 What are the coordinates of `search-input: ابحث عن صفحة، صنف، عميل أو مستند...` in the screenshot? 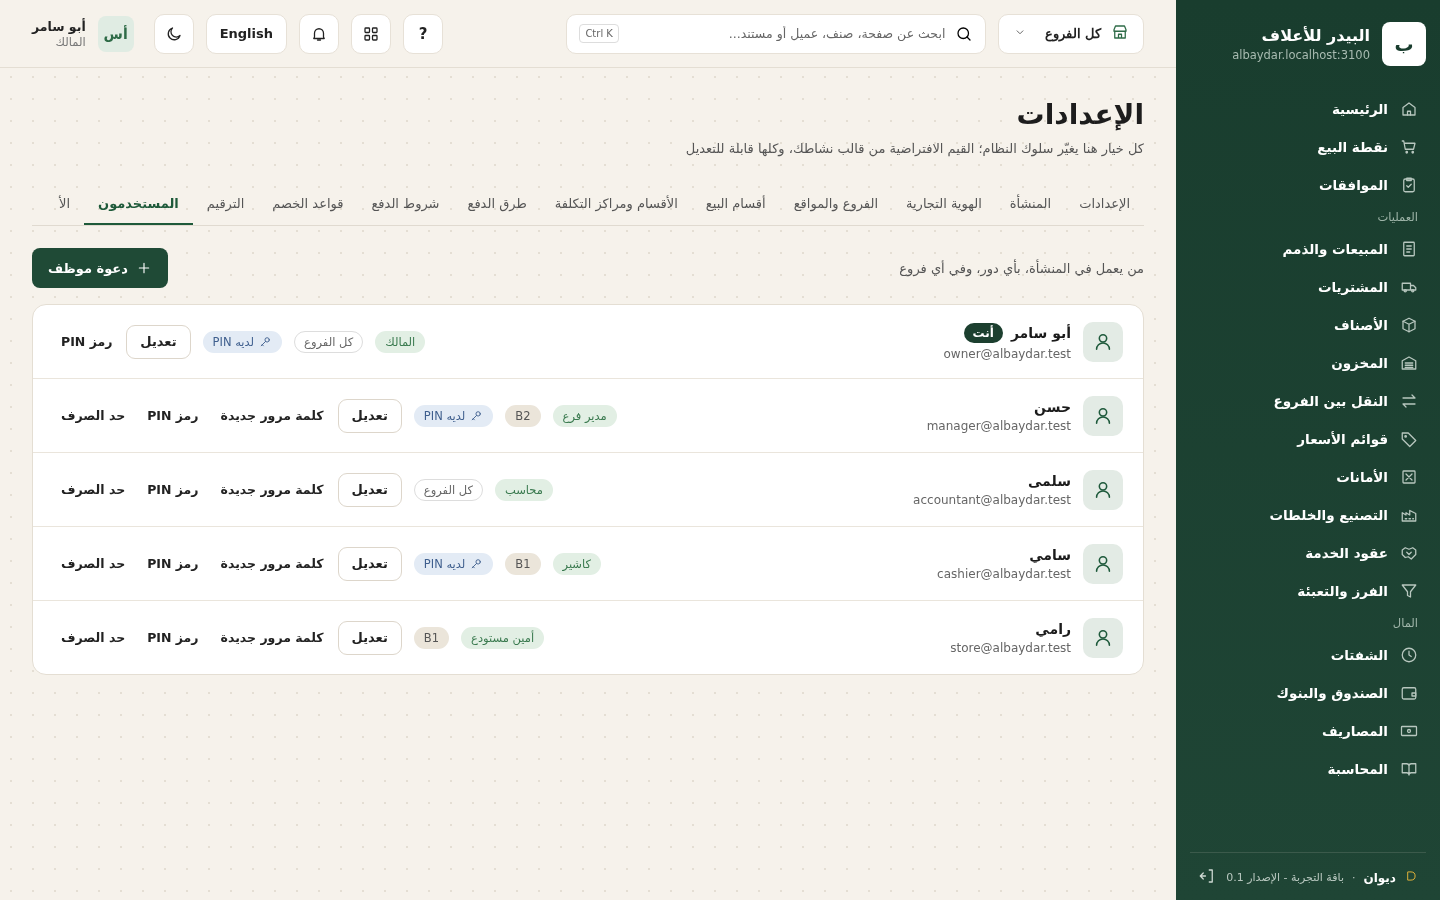 It's located at (787, 33).